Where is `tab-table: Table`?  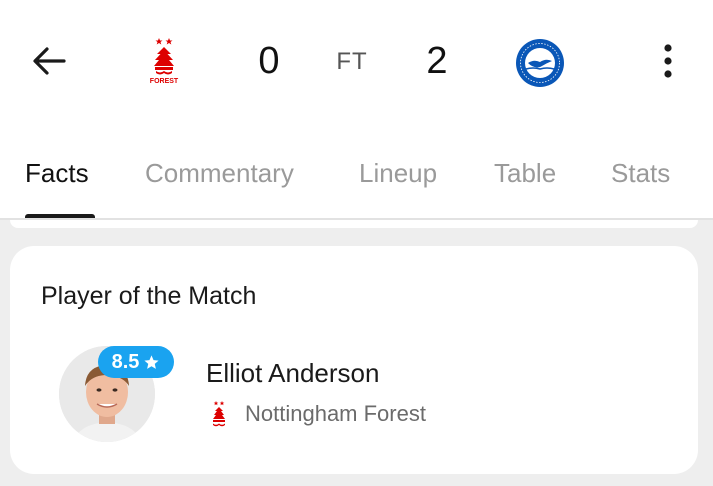
tab-table: Table is located at coordinates (525, 173).